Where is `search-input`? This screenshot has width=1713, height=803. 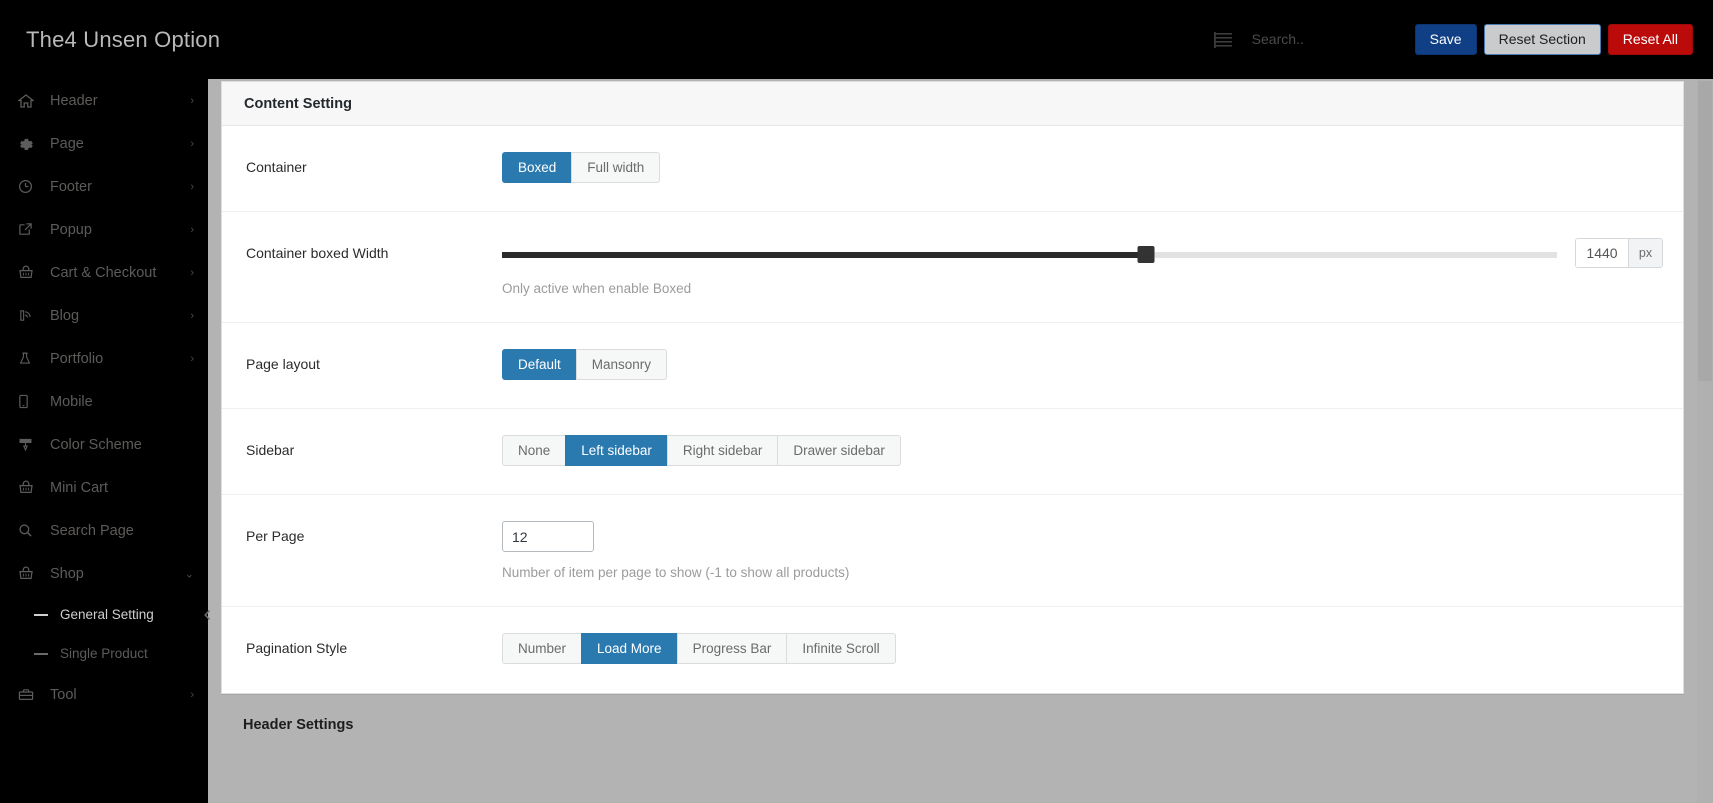 search-input is located at coordinates (1319, 39).